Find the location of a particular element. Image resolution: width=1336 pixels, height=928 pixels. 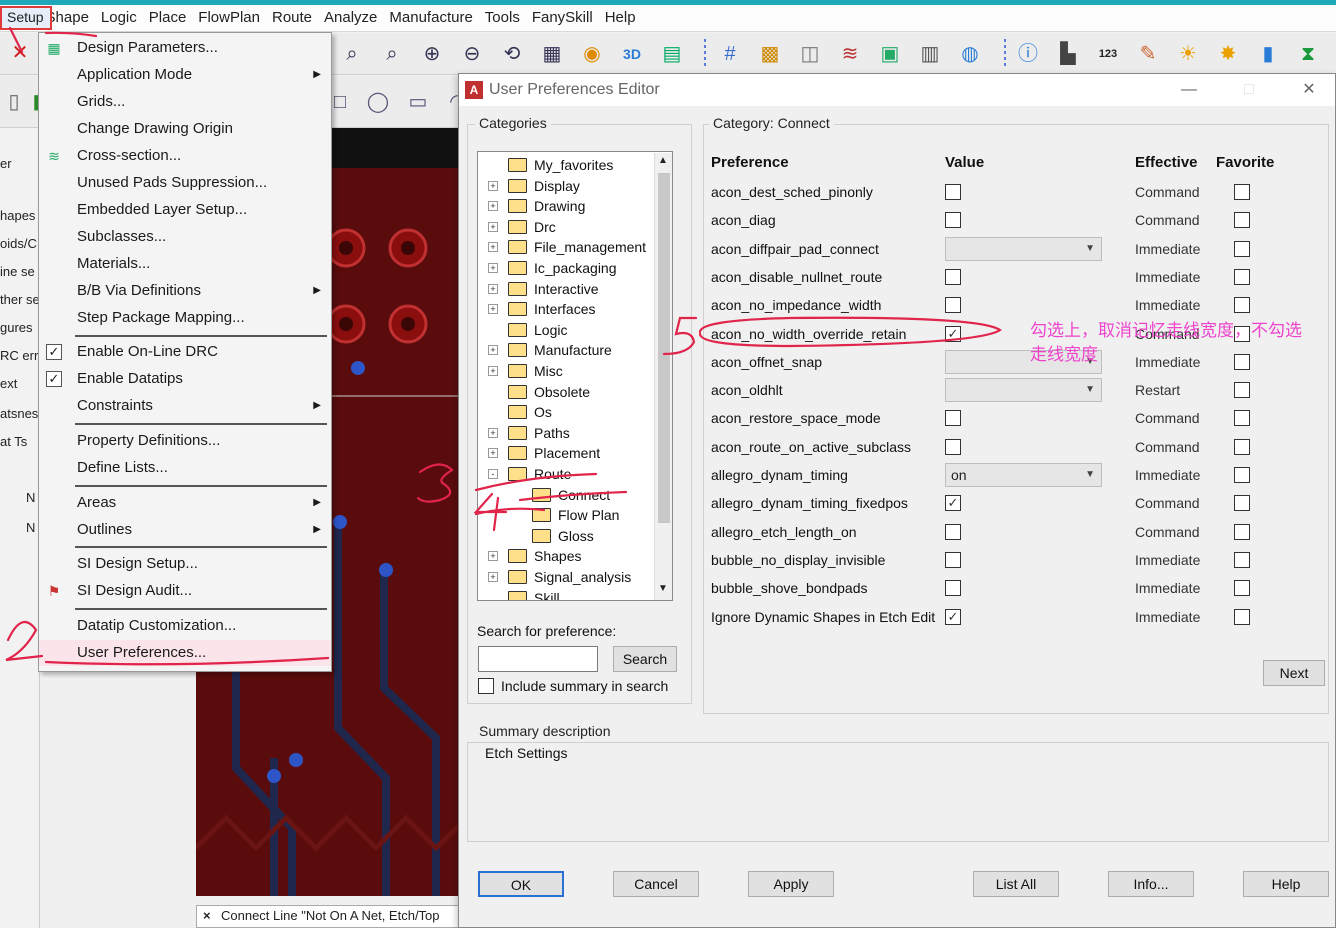

menu-item-enable-on-line-drc: ✓ Enable On-Line DRC is located at coordinates (185, 352).